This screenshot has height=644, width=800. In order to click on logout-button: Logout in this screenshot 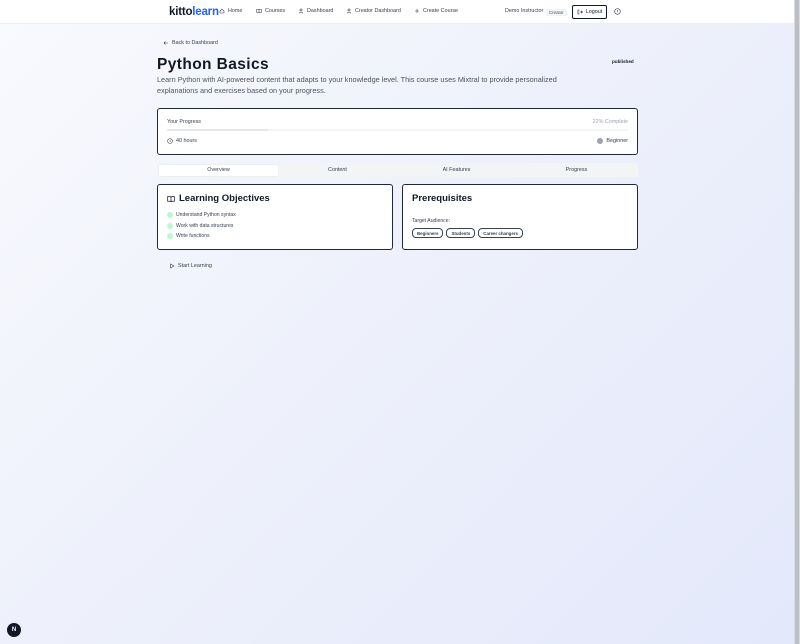, I will do `click(589, 12)`.